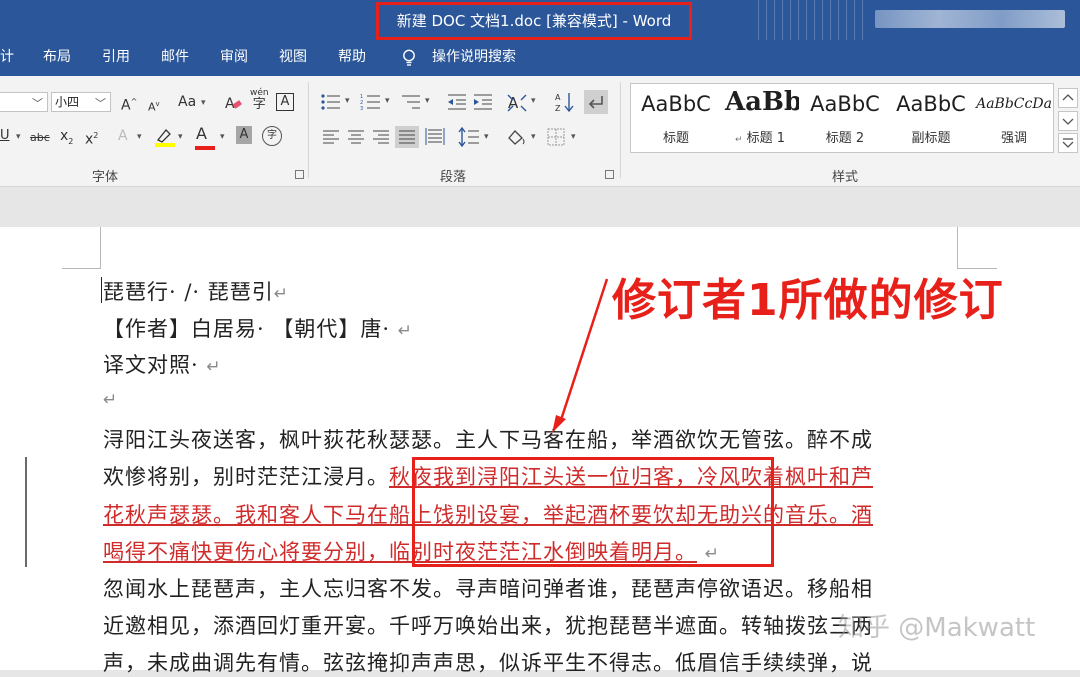  I want to click on clear-formatting-icon: A, so click(233, 103).